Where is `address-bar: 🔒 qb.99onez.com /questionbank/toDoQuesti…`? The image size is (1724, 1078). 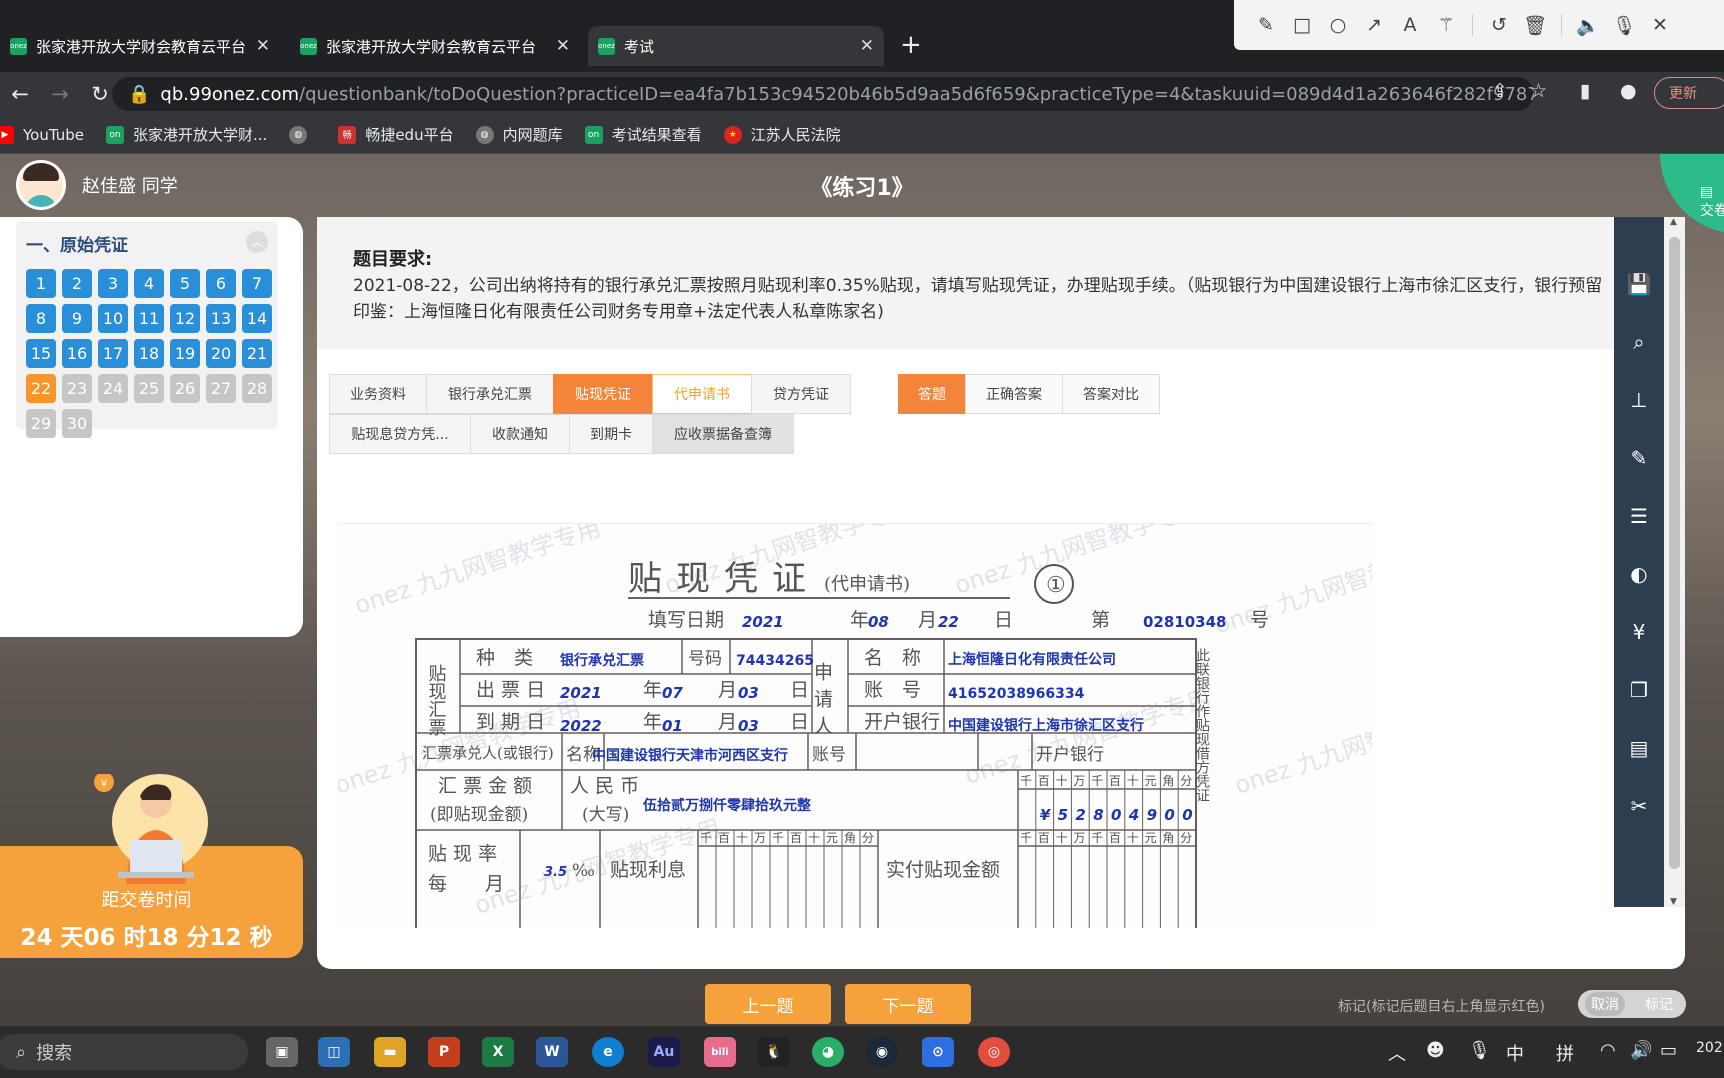
address-bar: 🔒 qb.99onez.com /questionbank/toDoQuesti… is located at coordinates (823, 94).